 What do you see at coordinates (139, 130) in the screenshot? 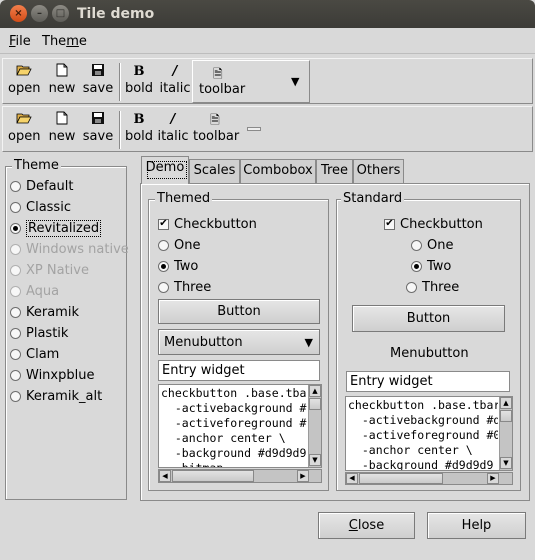
I see `toolbar2-bold-button: B bold` at bounding box center [139, 130].